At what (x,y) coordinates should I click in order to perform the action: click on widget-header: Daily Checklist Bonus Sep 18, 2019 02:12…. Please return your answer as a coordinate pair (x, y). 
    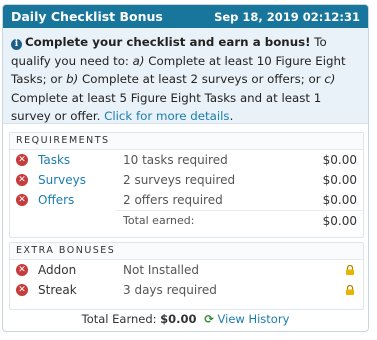
    Looking at the image, I should click on (185, 16).